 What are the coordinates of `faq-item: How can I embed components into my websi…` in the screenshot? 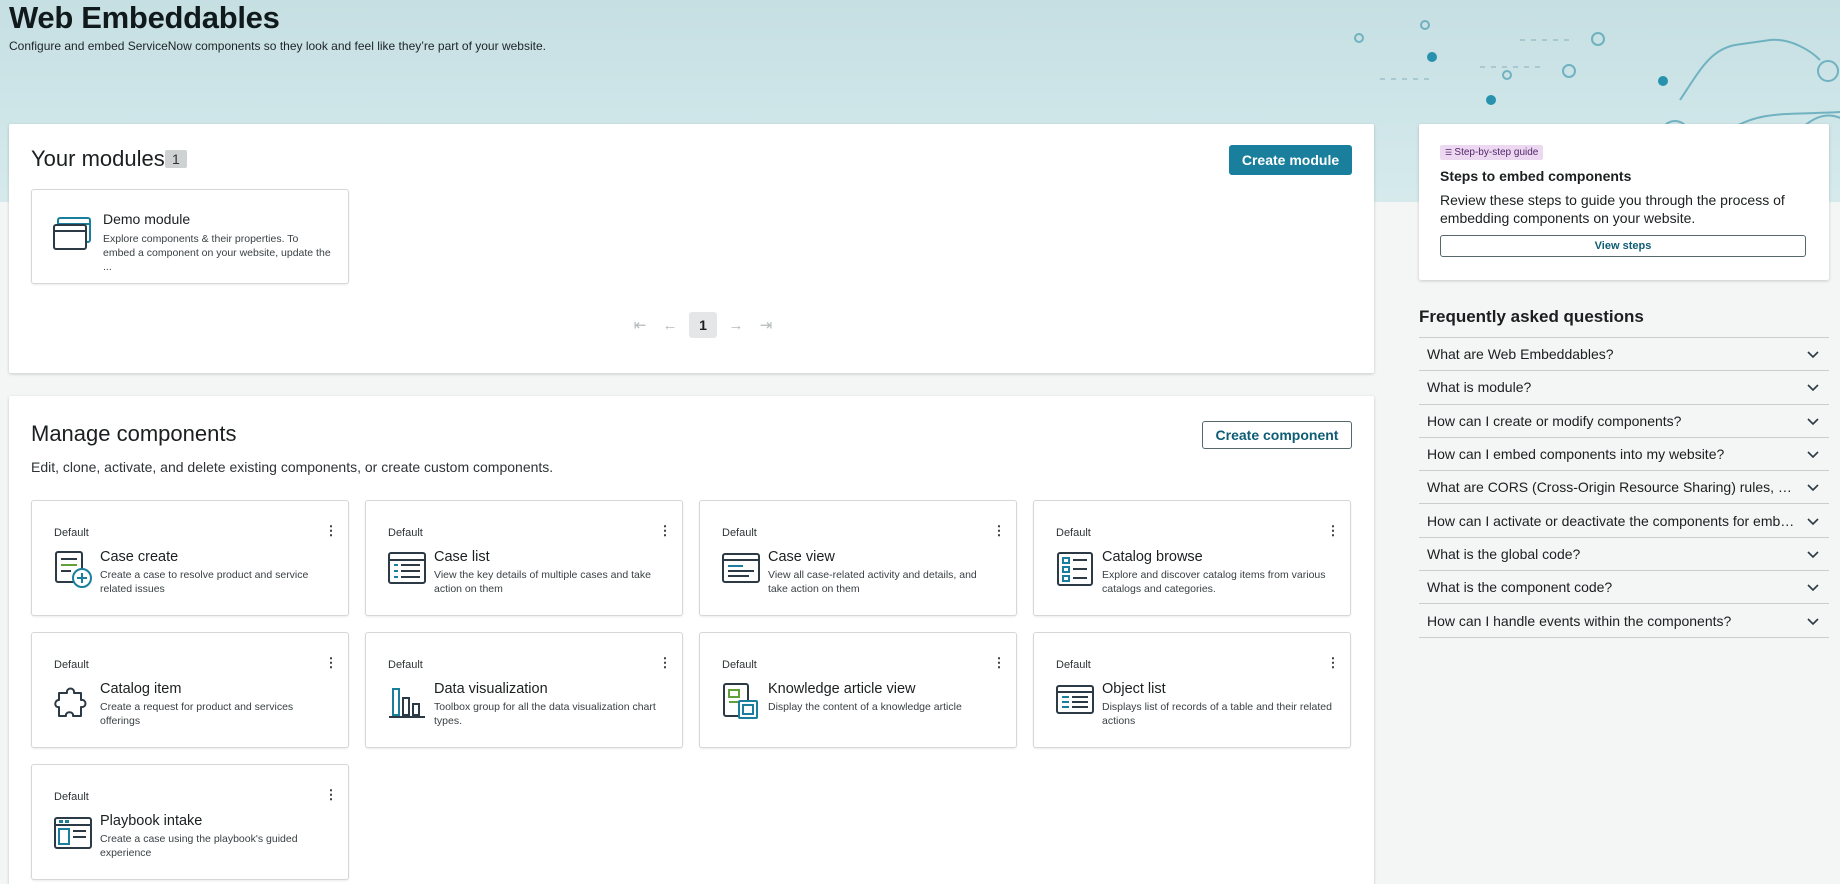 It's located at (1624, 455).